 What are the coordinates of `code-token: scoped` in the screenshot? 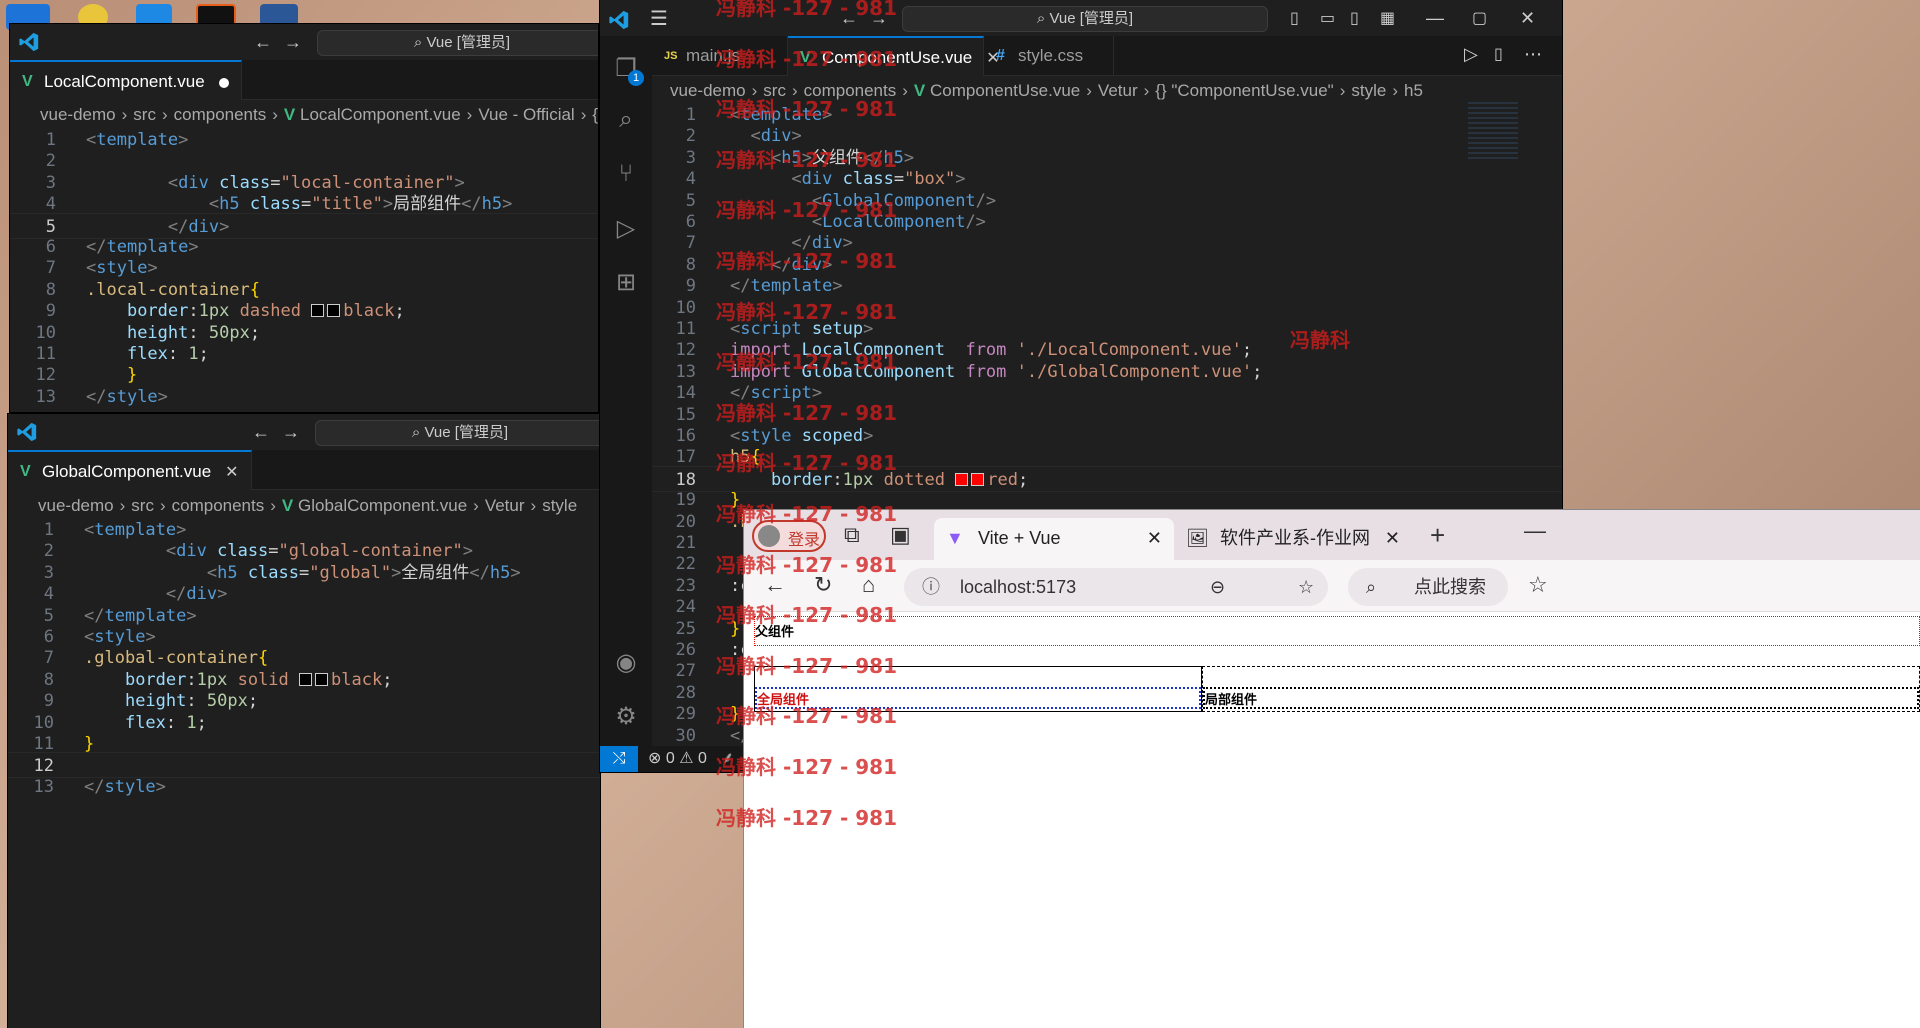 It's located at (832, 436).